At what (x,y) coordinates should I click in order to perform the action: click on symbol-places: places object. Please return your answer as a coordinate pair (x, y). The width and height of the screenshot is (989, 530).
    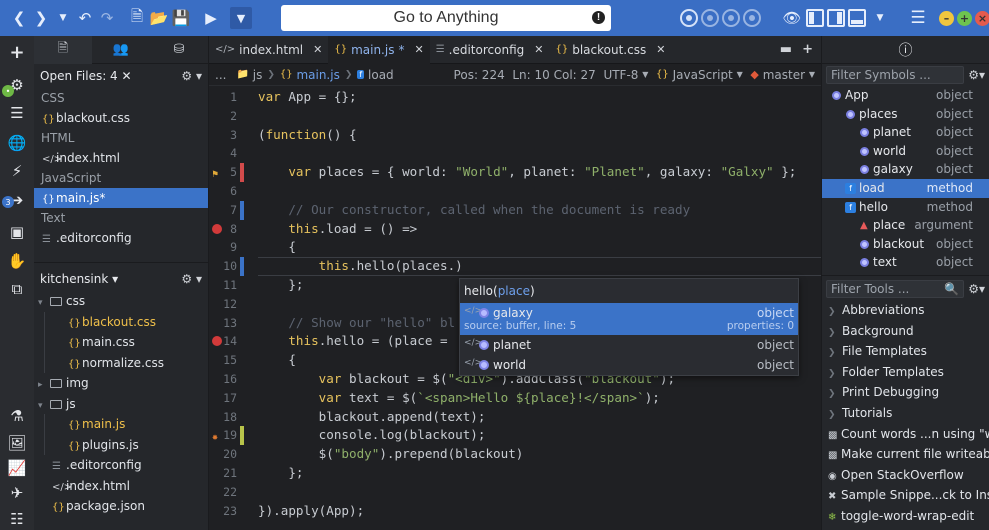
    Looking at the image, I should click on (905, 114).